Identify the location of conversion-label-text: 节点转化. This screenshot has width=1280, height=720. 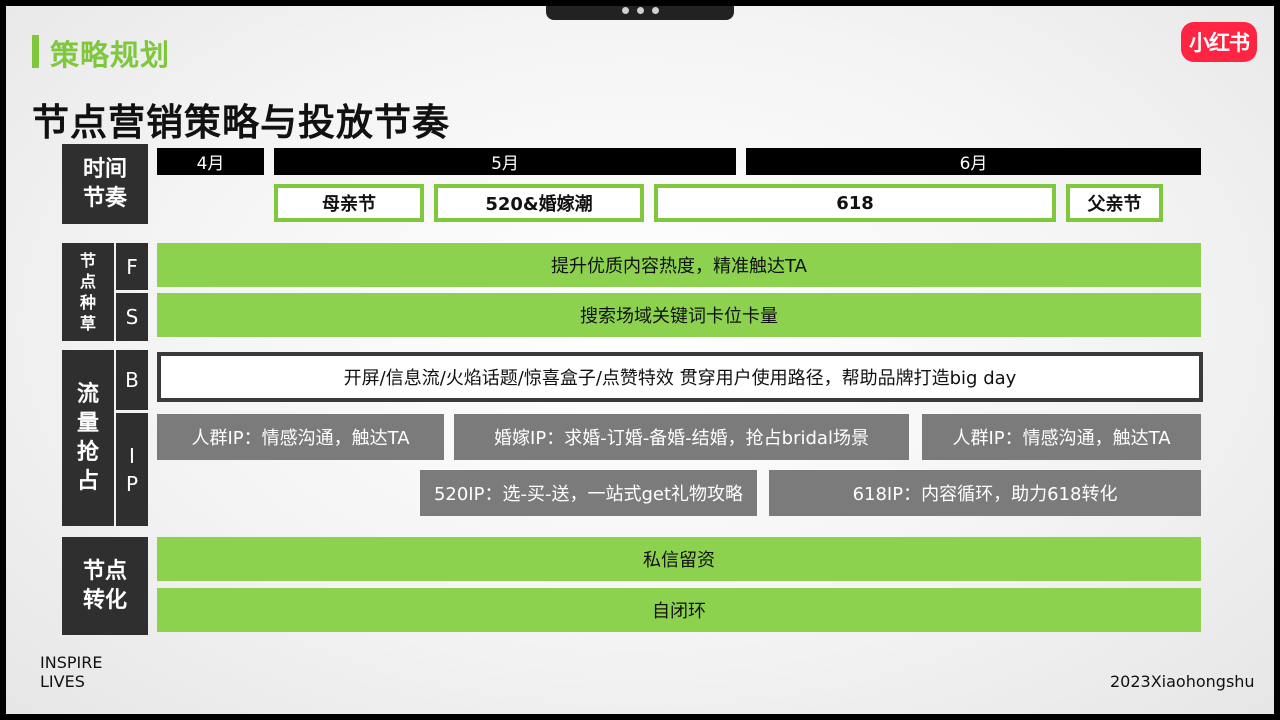
(104, 586).